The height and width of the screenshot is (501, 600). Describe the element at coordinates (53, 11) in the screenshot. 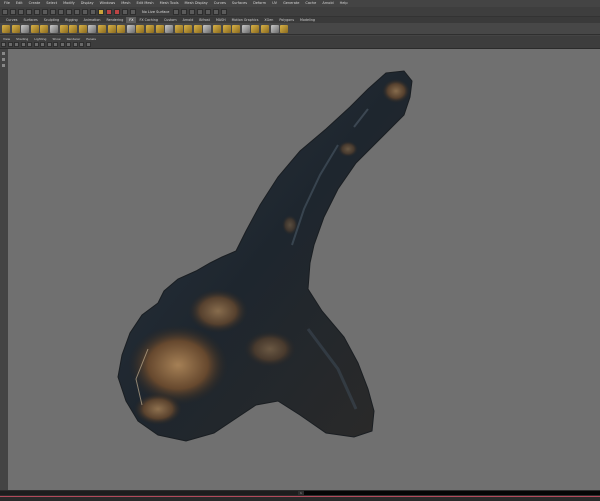

I see `select-object-icon` at that location.